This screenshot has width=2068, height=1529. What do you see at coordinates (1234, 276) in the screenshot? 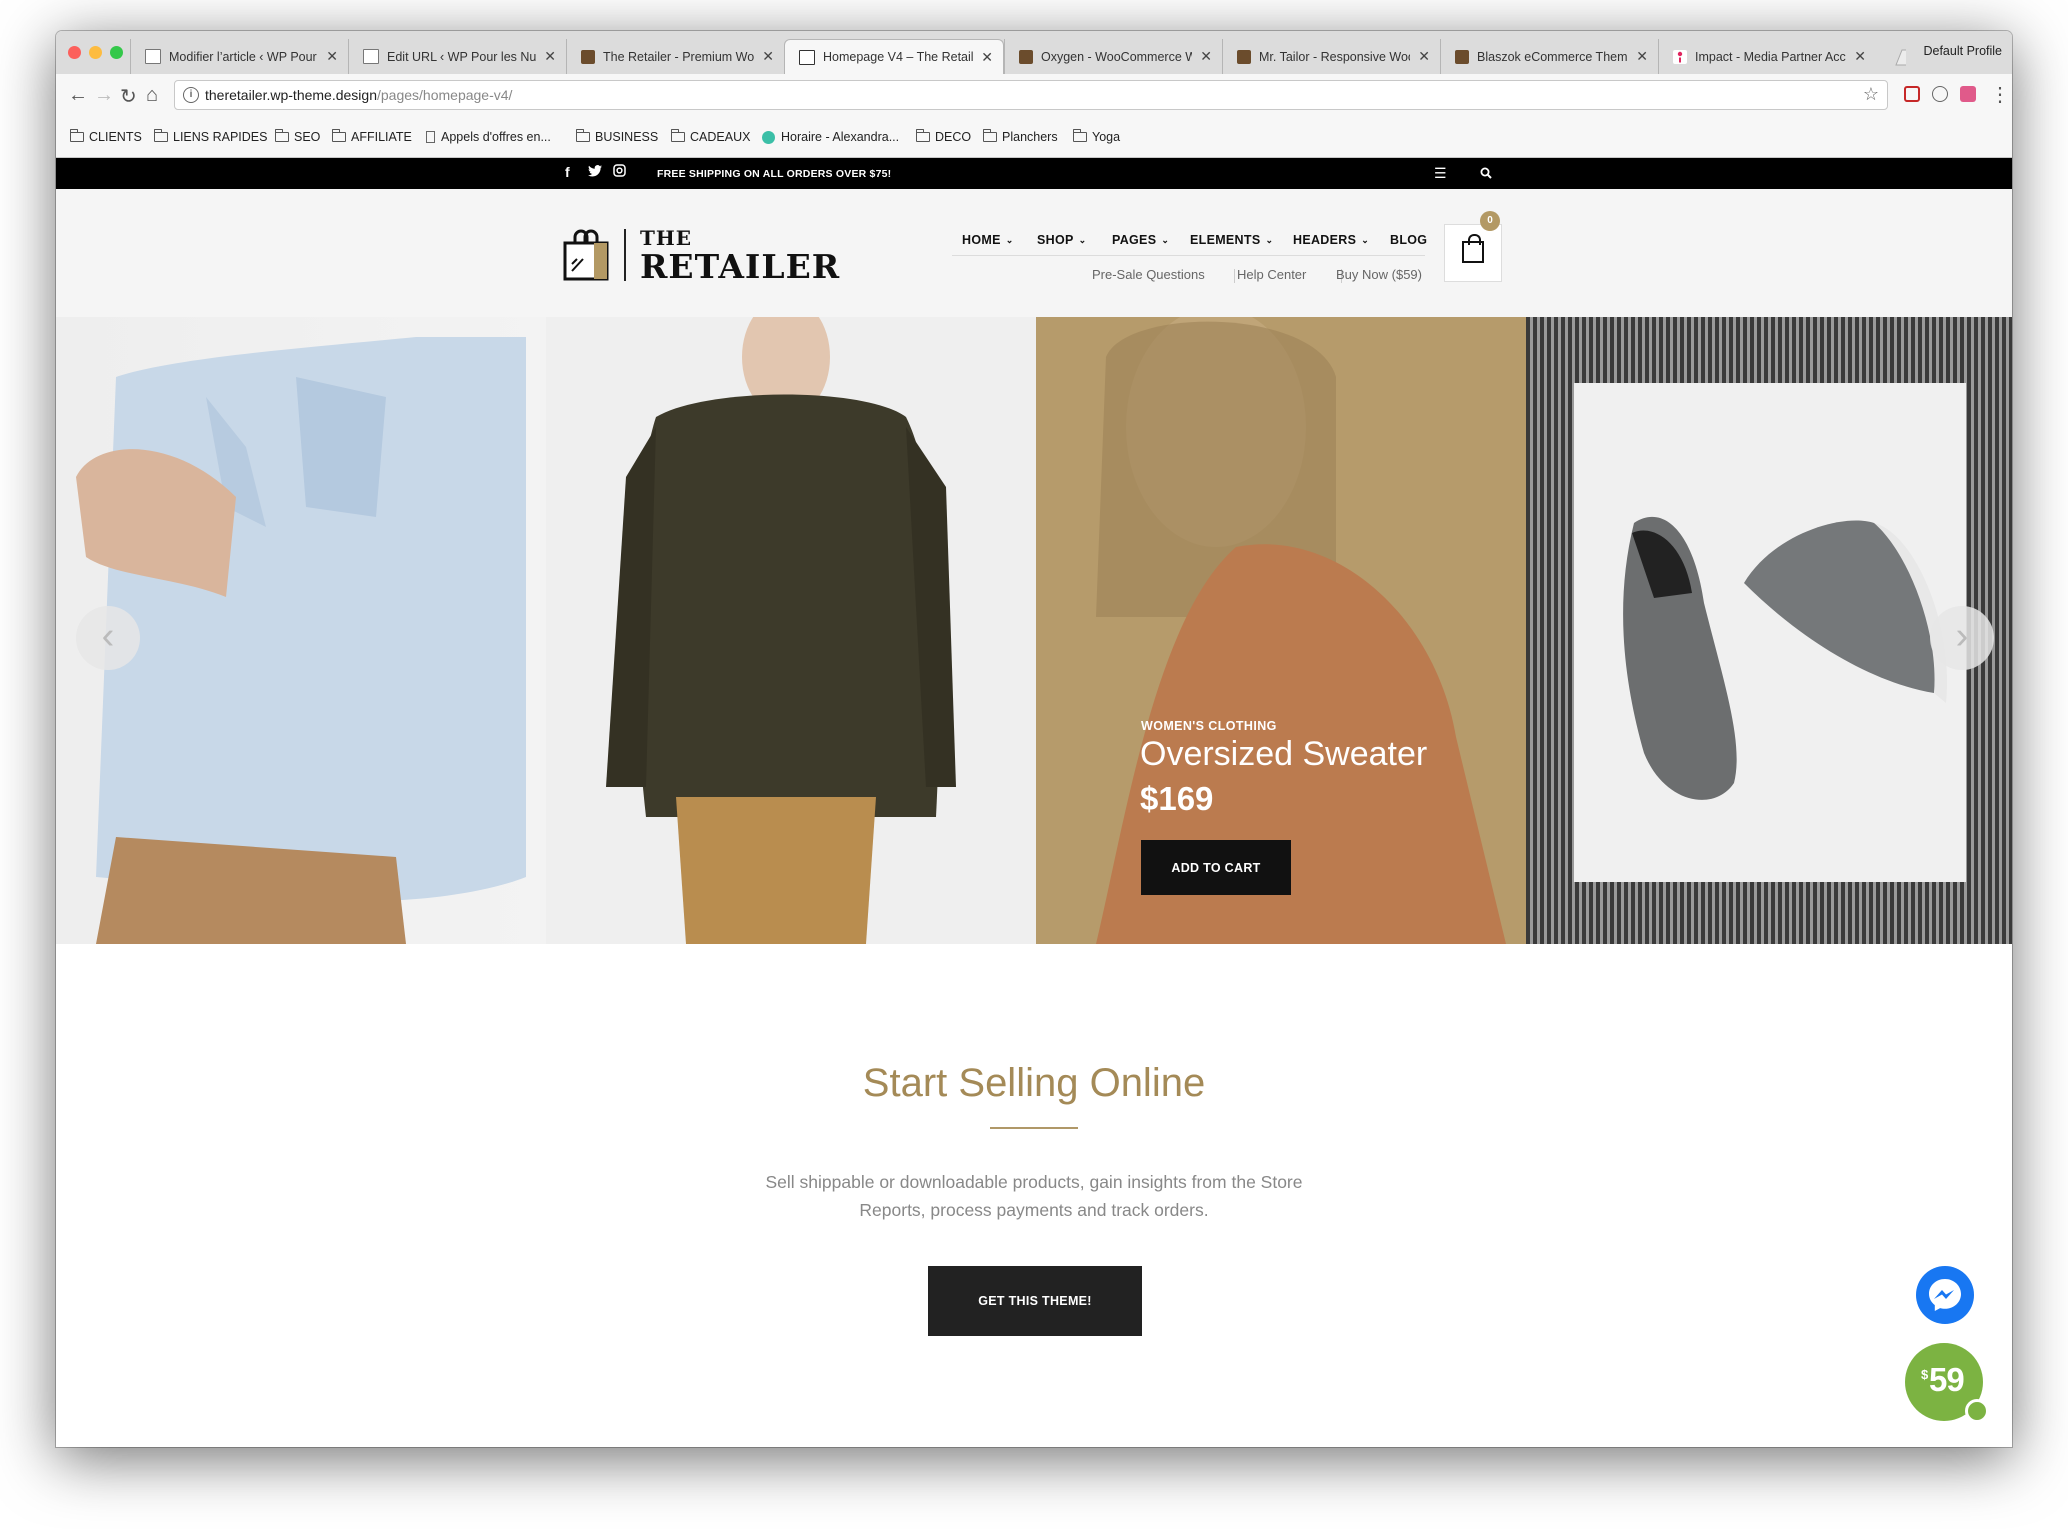
I see `subnav-separator` at bounding box center [1234, 276].